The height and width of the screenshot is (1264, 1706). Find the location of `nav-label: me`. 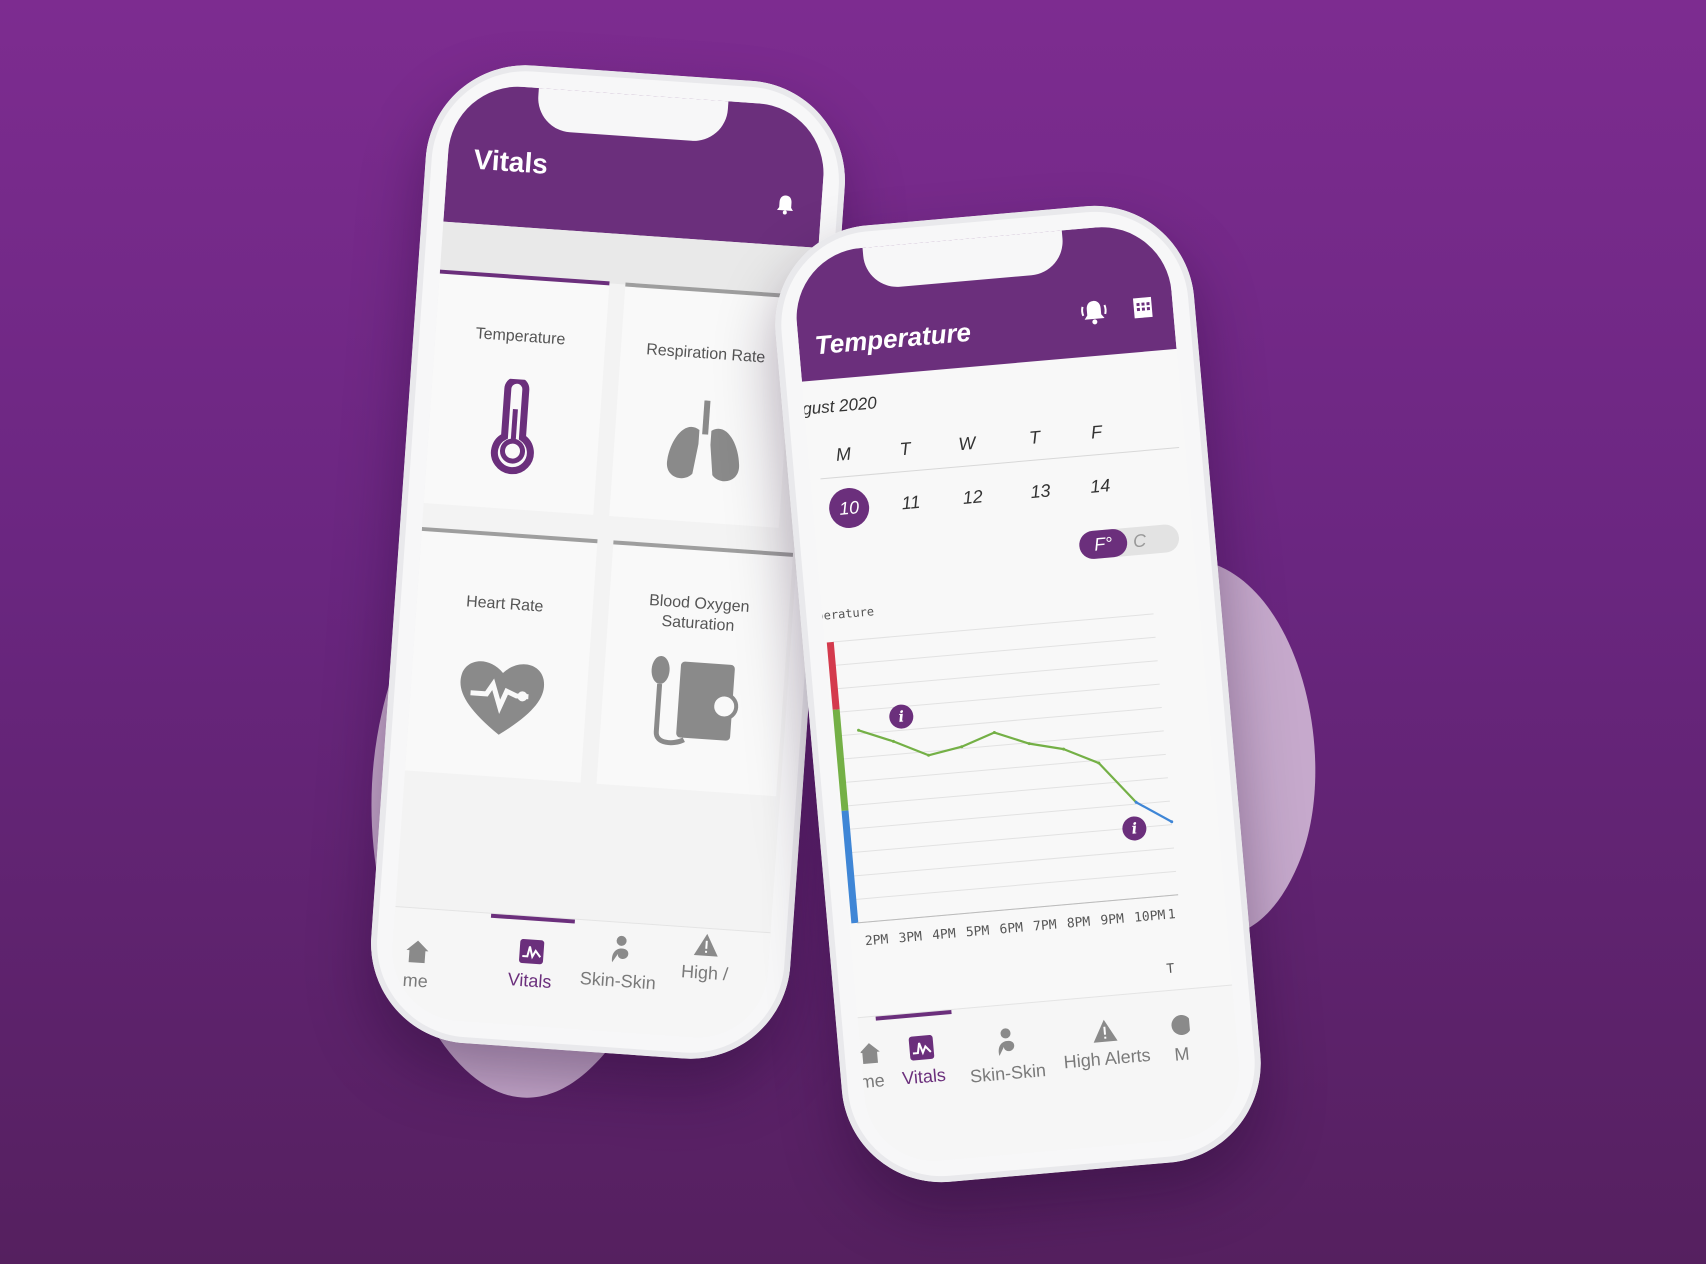

nav-label: me is located at coordinates (415, 980).